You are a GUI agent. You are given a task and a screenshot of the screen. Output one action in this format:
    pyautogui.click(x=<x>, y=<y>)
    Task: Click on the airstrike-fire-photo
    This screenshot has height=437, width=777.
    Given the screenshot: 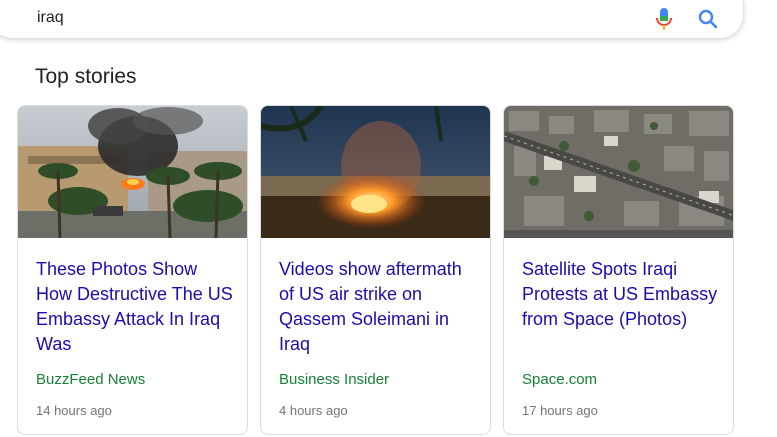 What is the action you would take?
    pyautogui.click(x=376, y=172)
    